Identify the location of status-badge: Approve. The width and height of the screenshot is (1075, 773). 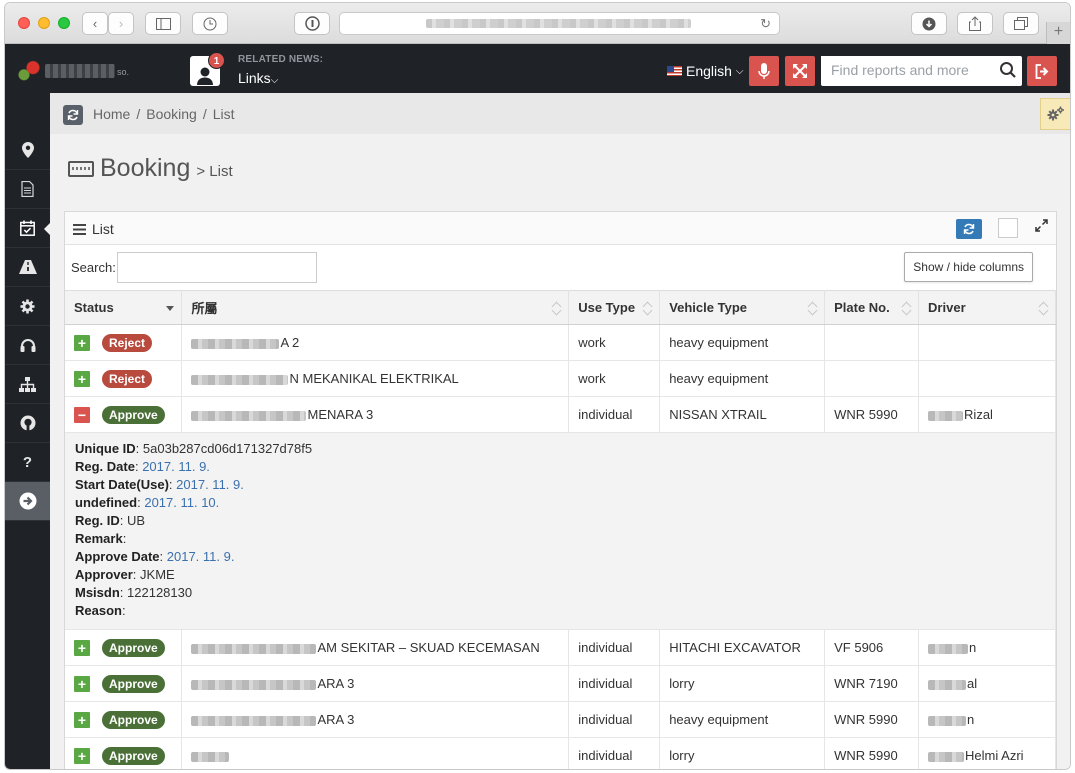
(133, 414).